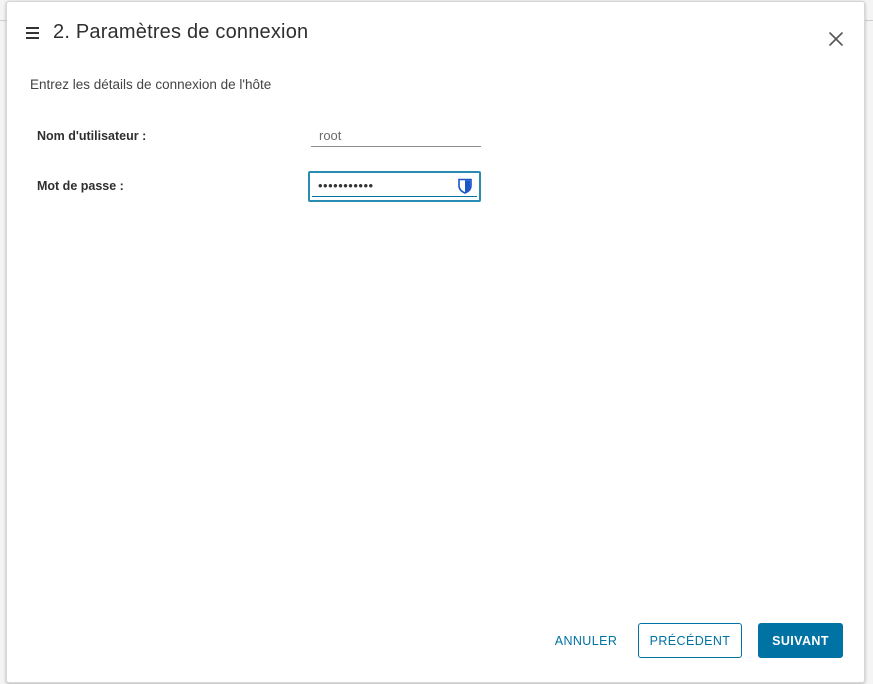 This screenshot has height=684, width=873. What do you see at coordinates (396, 136) in the screenshot?
I see `username-input` at bounding box center [396, 136].